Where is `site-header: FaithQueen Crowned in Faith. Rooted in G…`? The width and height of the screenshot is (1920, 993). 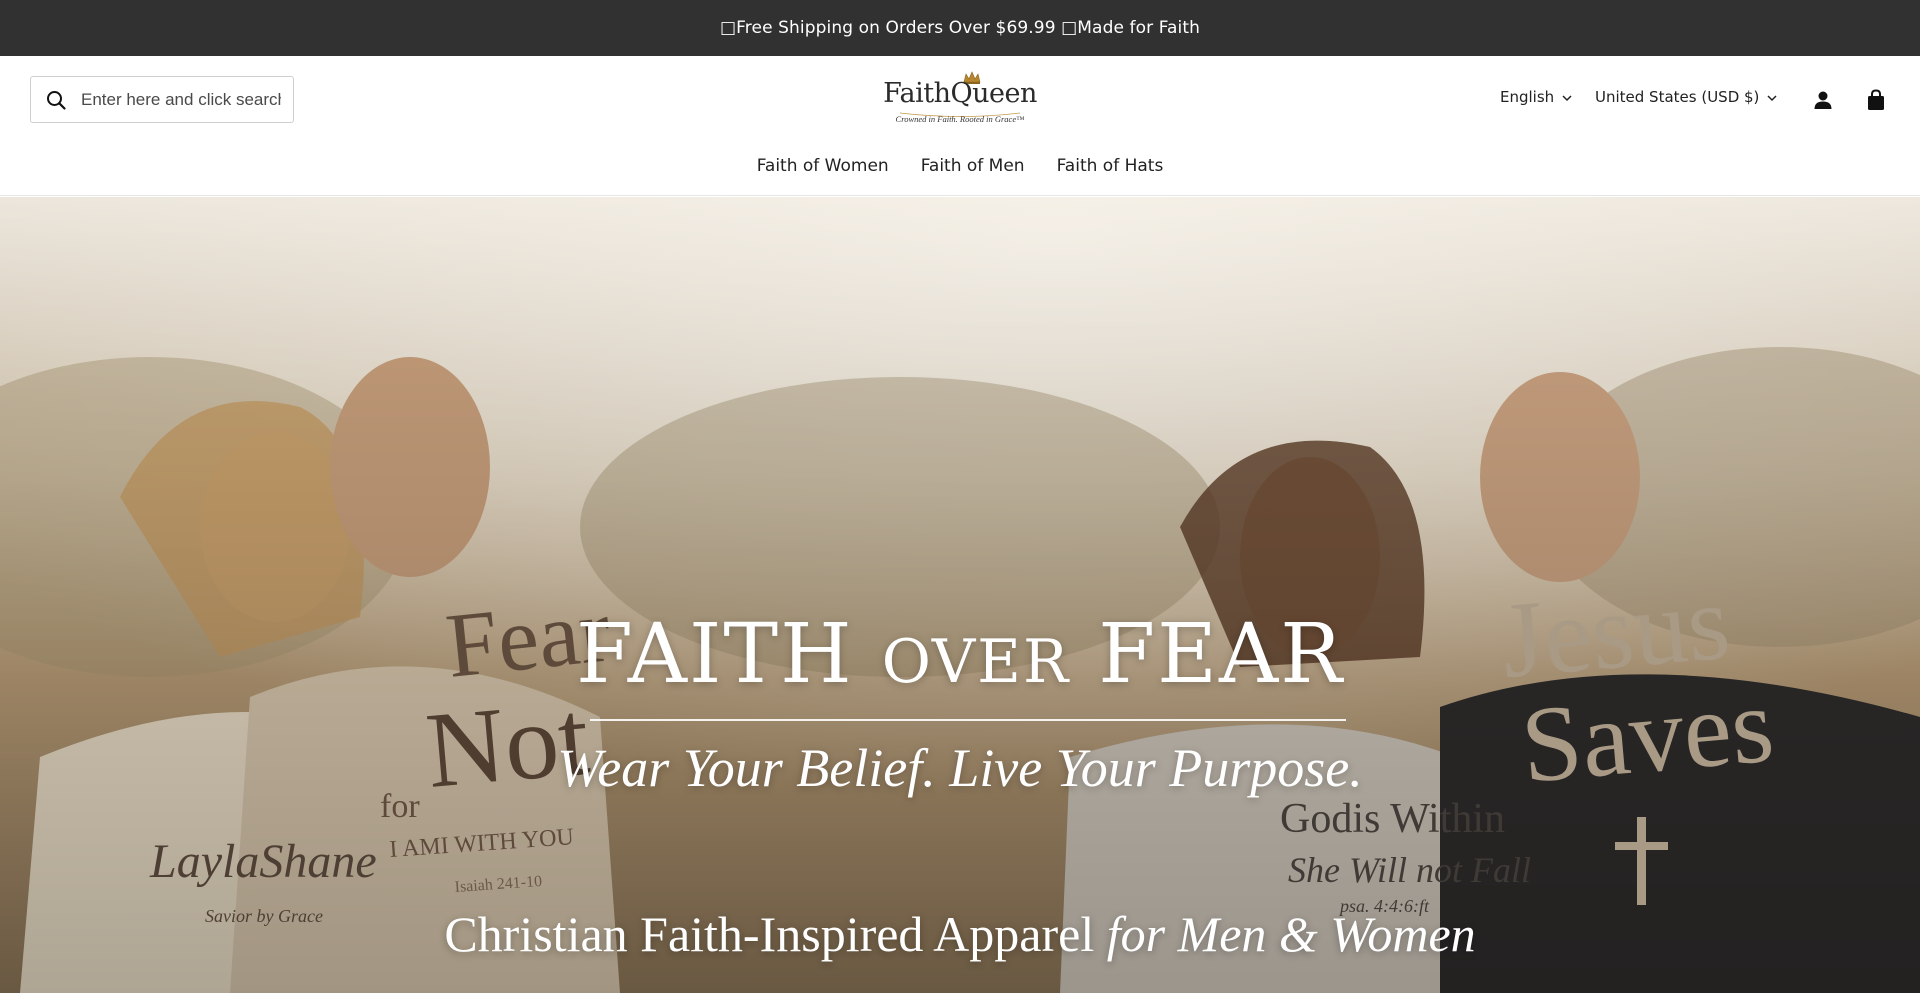
site-header: FaithQueen Crowned in Faith. Rooted in G… is located at coordinates (960, 126).